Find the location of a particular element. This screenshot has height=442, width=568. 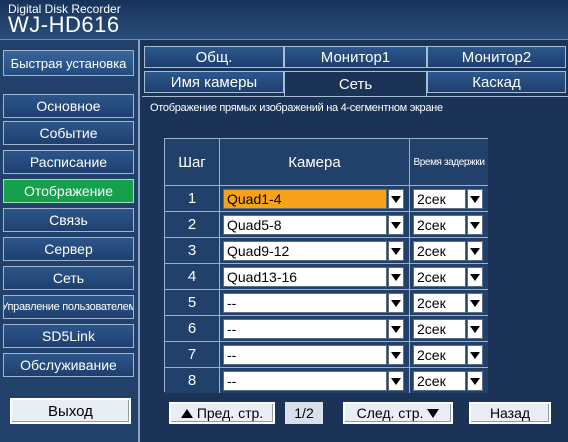

header-bar: Digital Disk Recorder WJ-HD616 is located at coordinates (284, 20).